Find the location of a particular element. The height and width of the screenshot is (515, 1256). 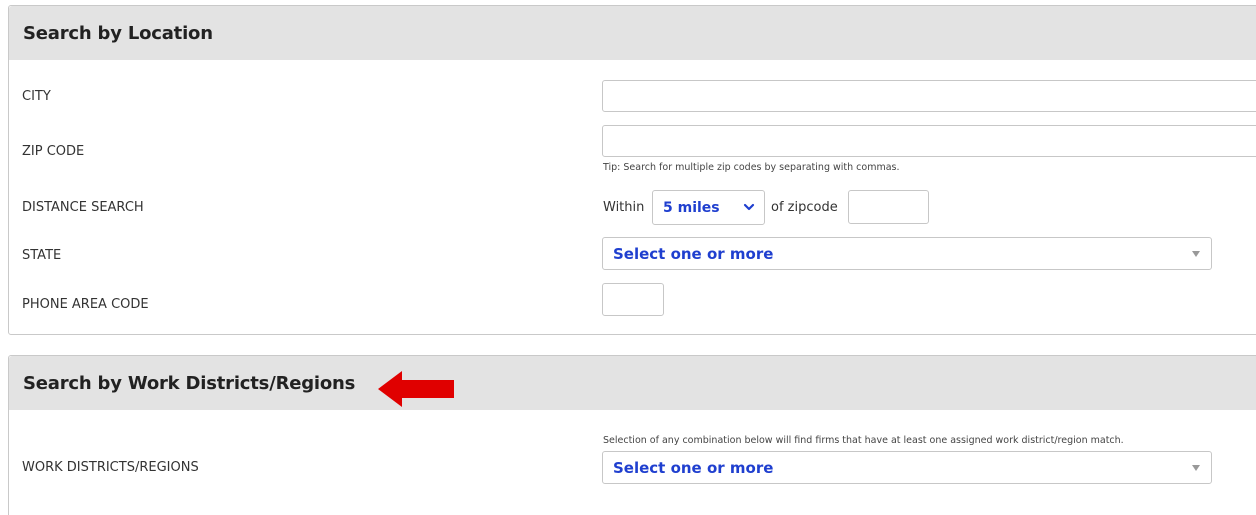

location-panel-header: Search by Location is located at coordinates (632, 33).